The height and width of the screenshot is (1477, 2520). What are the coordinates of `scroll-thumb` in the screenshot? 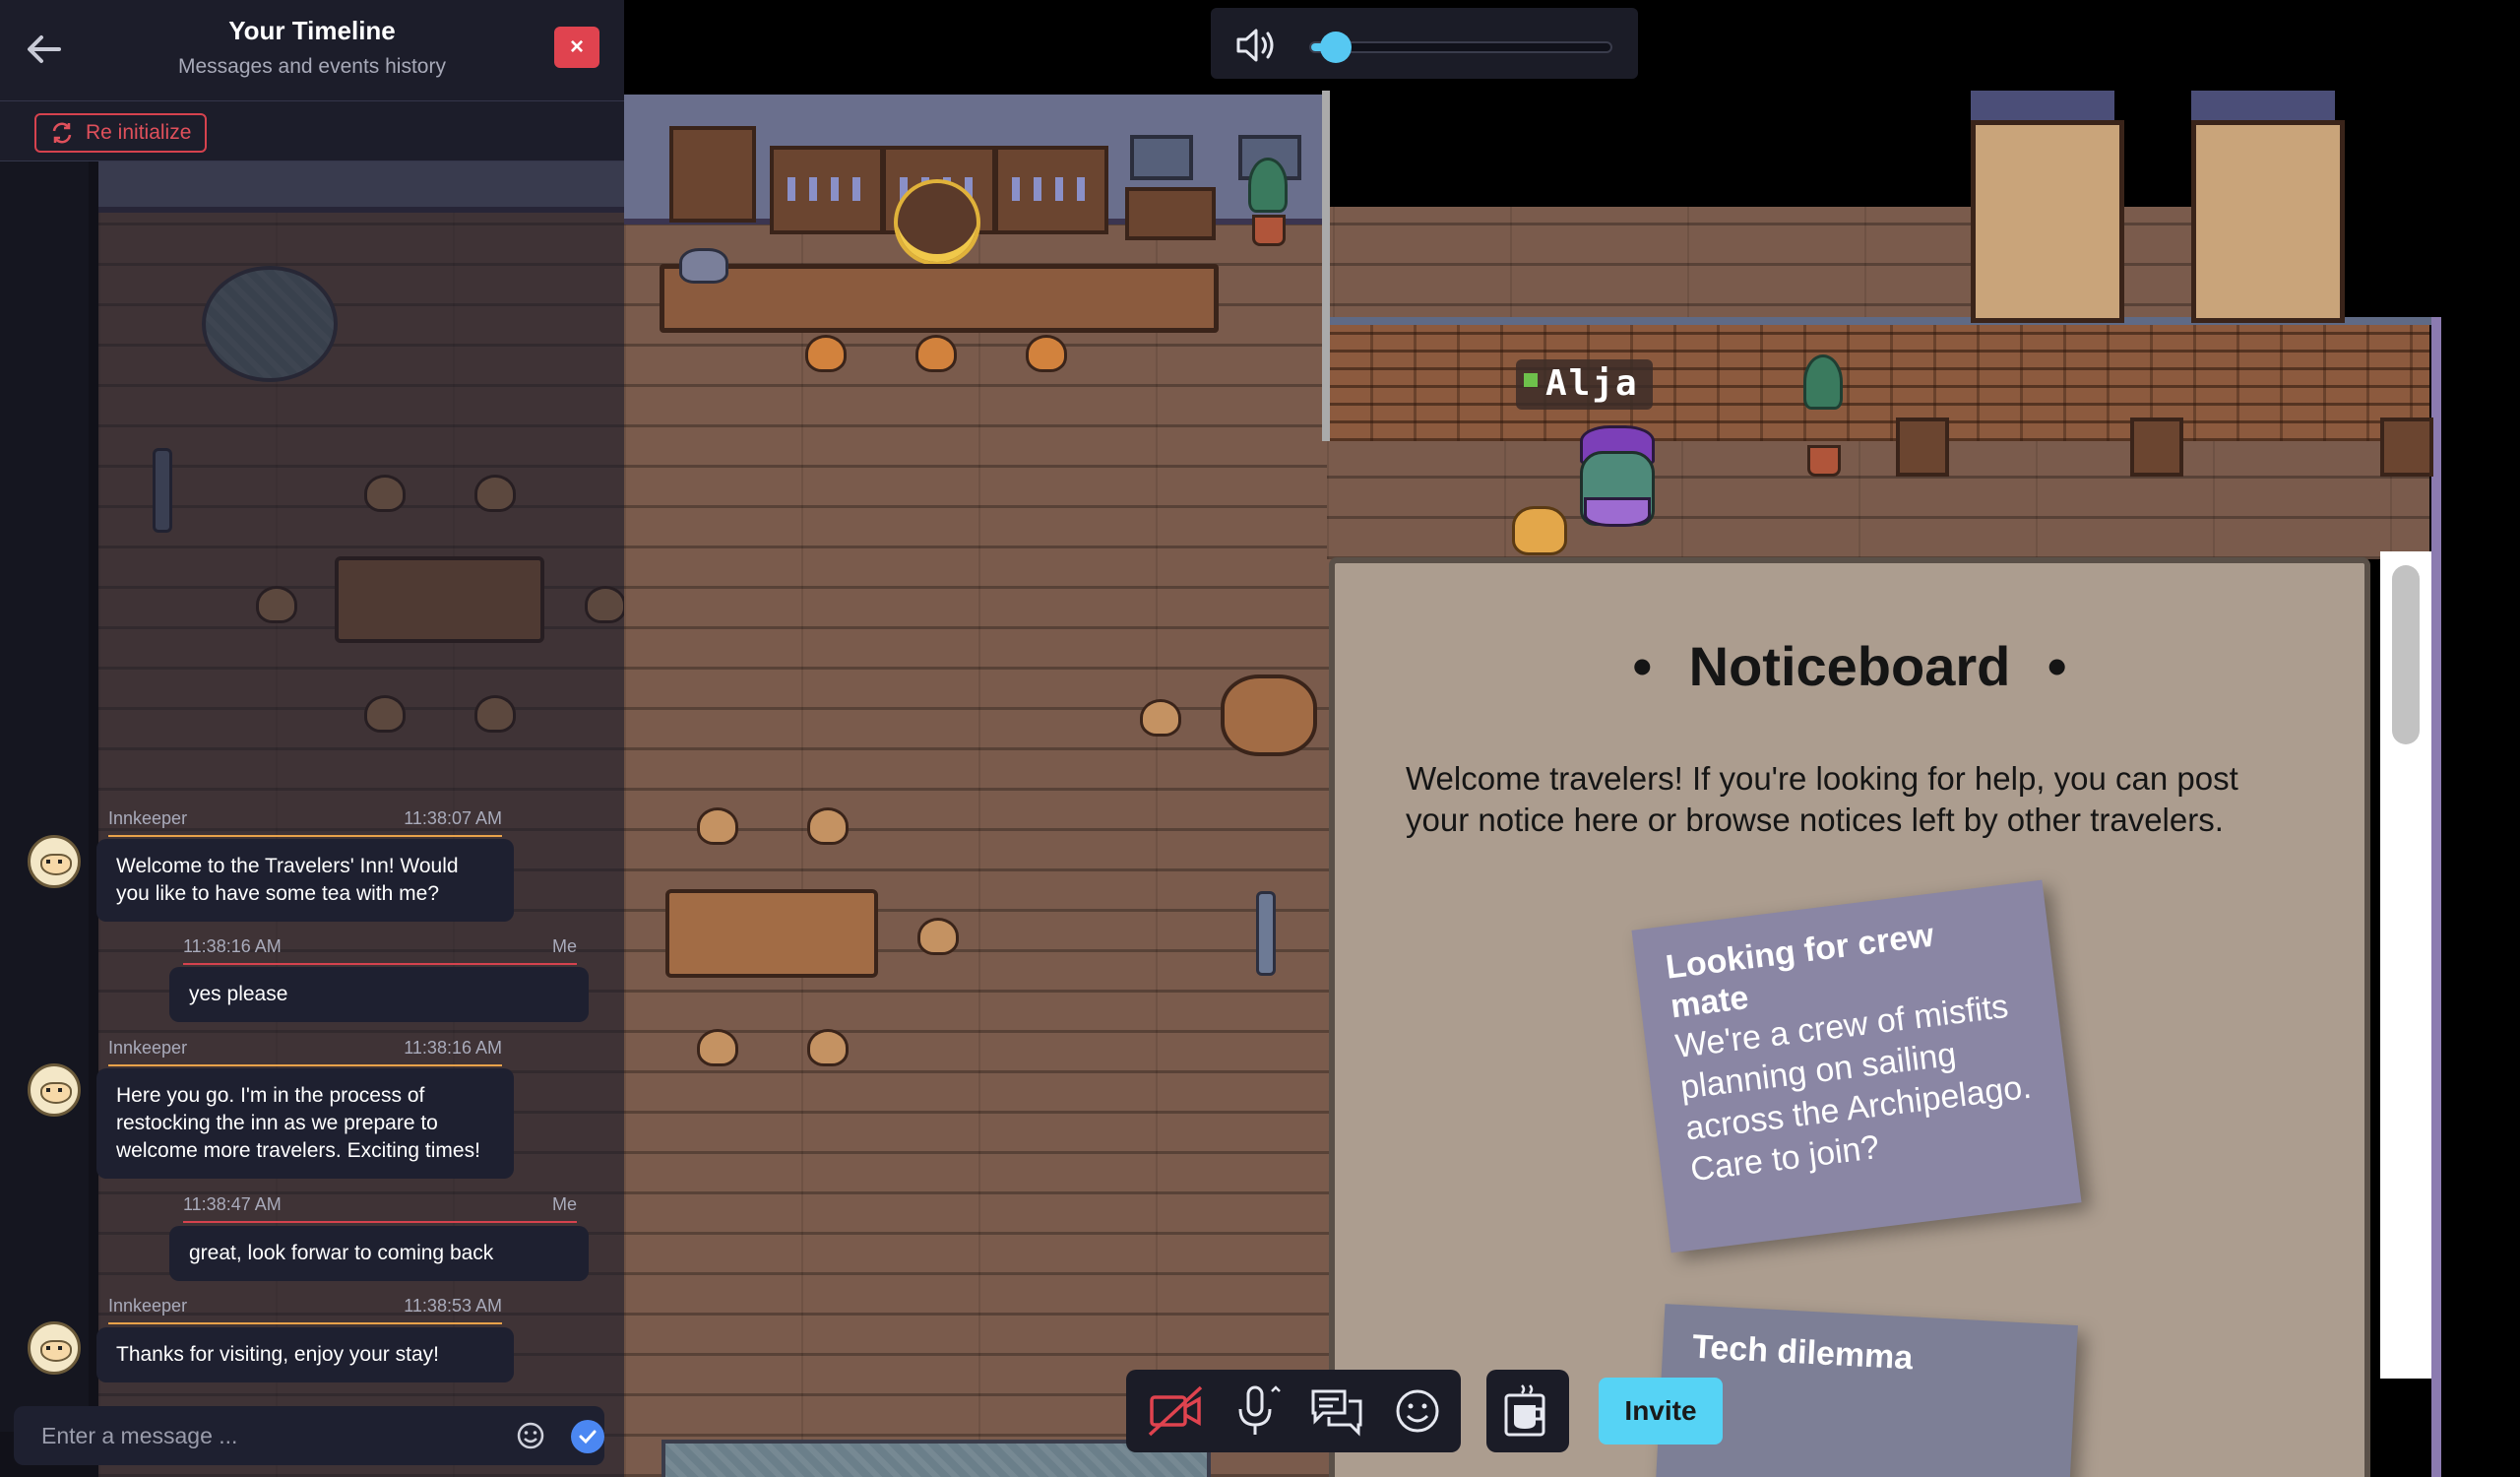 It's located at (2406, 655).